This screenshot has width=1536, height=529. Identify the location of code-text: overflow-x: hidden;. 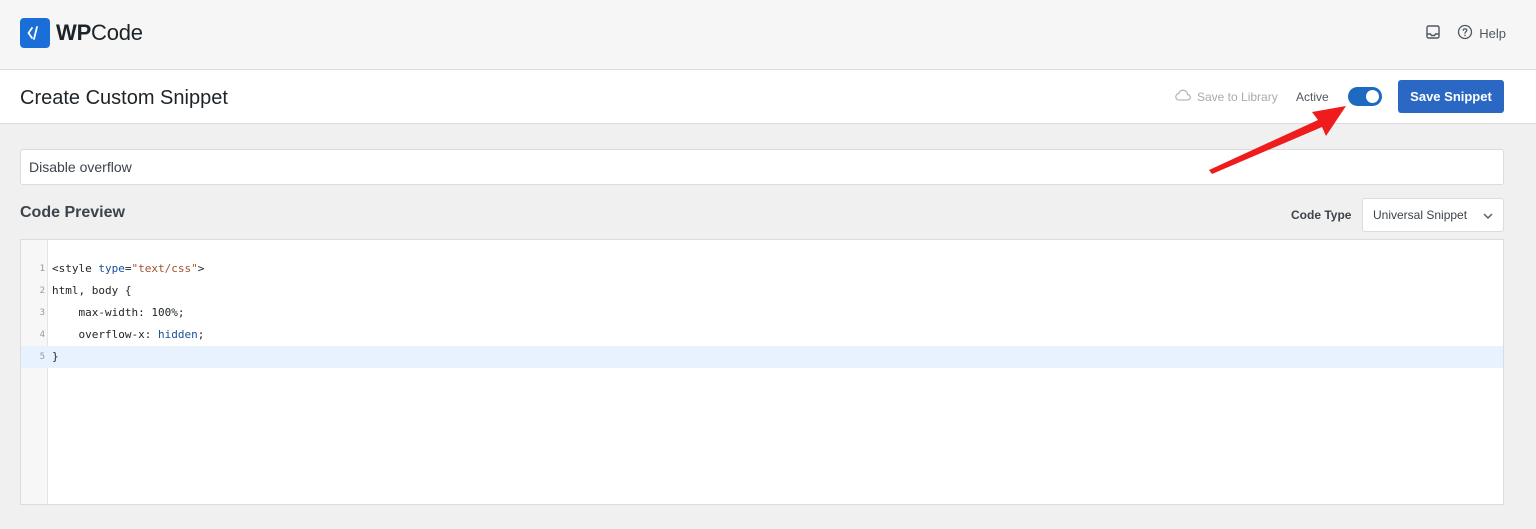
(128, 335).